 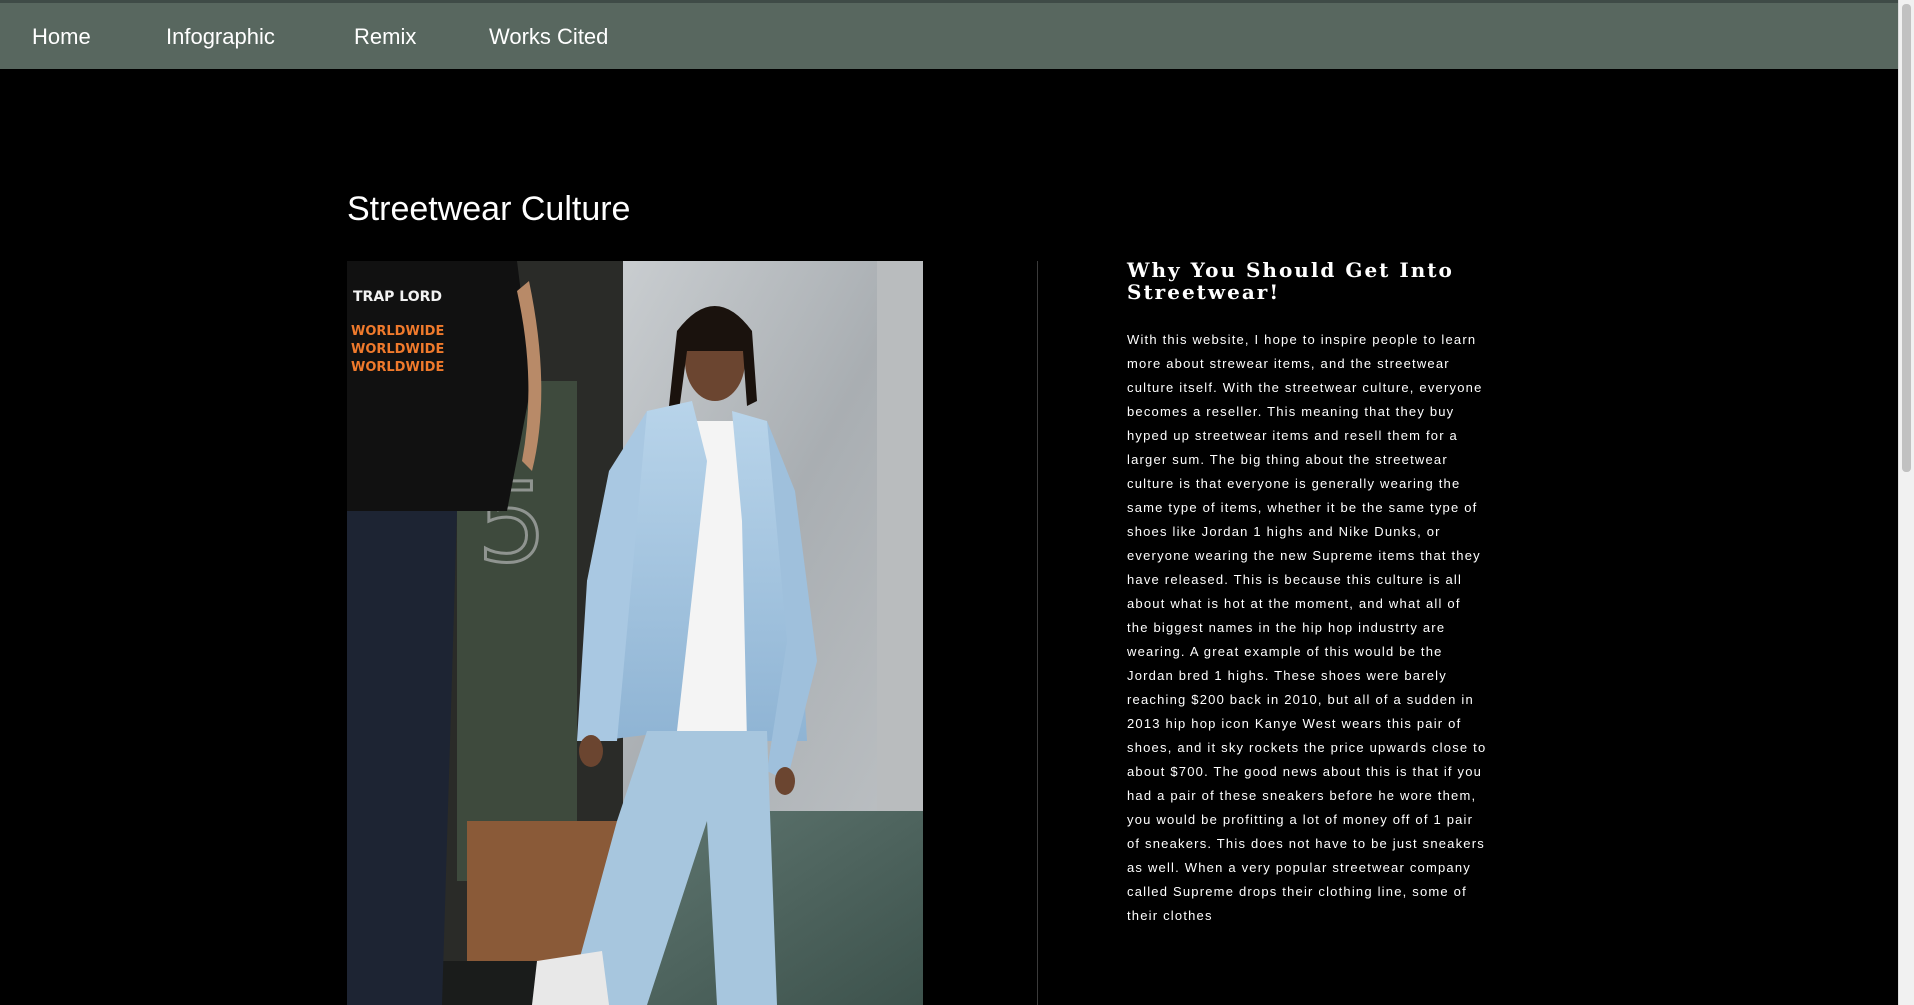 I want to click on shirt-repeat-text-2: WORLDWIDE, so click(x=397, y=349).